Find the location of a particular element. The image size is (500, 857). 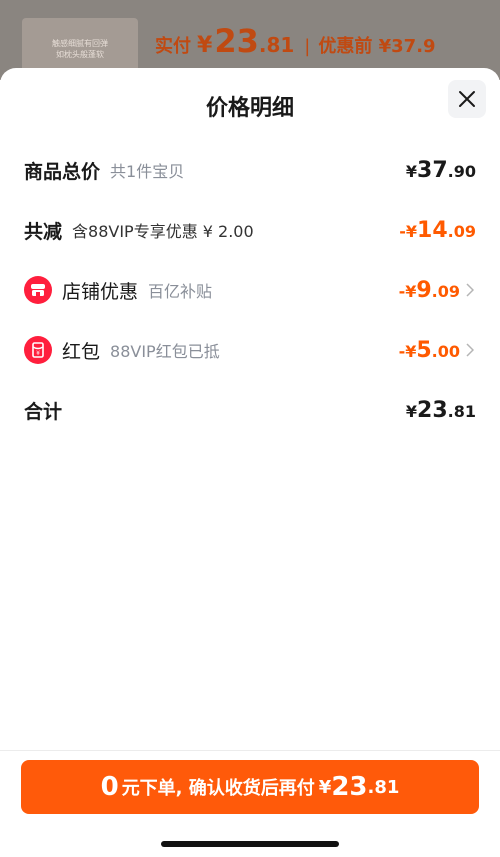

thumbnail-line-2: 如枕头般蓬软 is located at coordinates (80, 54).